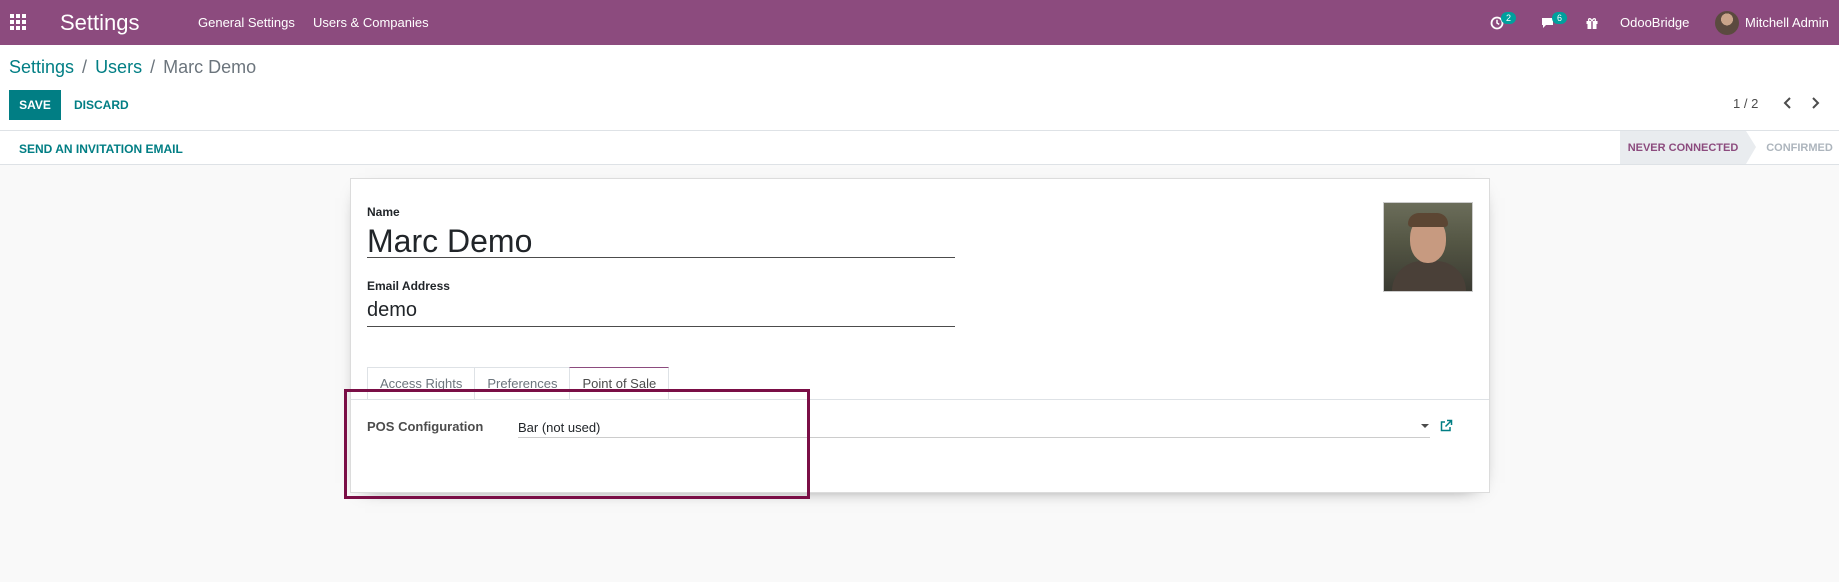 This screenshot has width=1839, height=582. What do you see at coordinates (421, 383) in the screenshot?
I see `tab-access-rights: Access Rights` at bounding box center [421, 383].